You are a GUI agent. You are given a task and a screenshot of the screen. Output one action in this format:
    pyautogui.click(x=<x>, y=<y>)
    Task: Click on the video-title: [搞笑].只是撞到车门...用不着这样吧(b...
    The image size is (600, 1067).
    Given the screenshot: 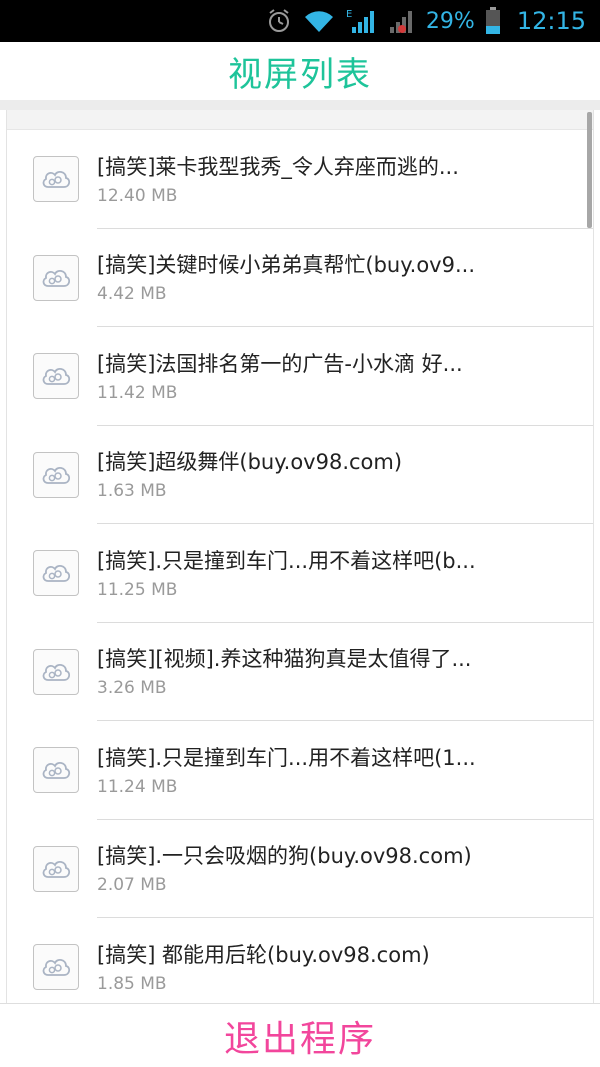 What is the action you would take?
    pyautogui.click(x=286, y=560)
    